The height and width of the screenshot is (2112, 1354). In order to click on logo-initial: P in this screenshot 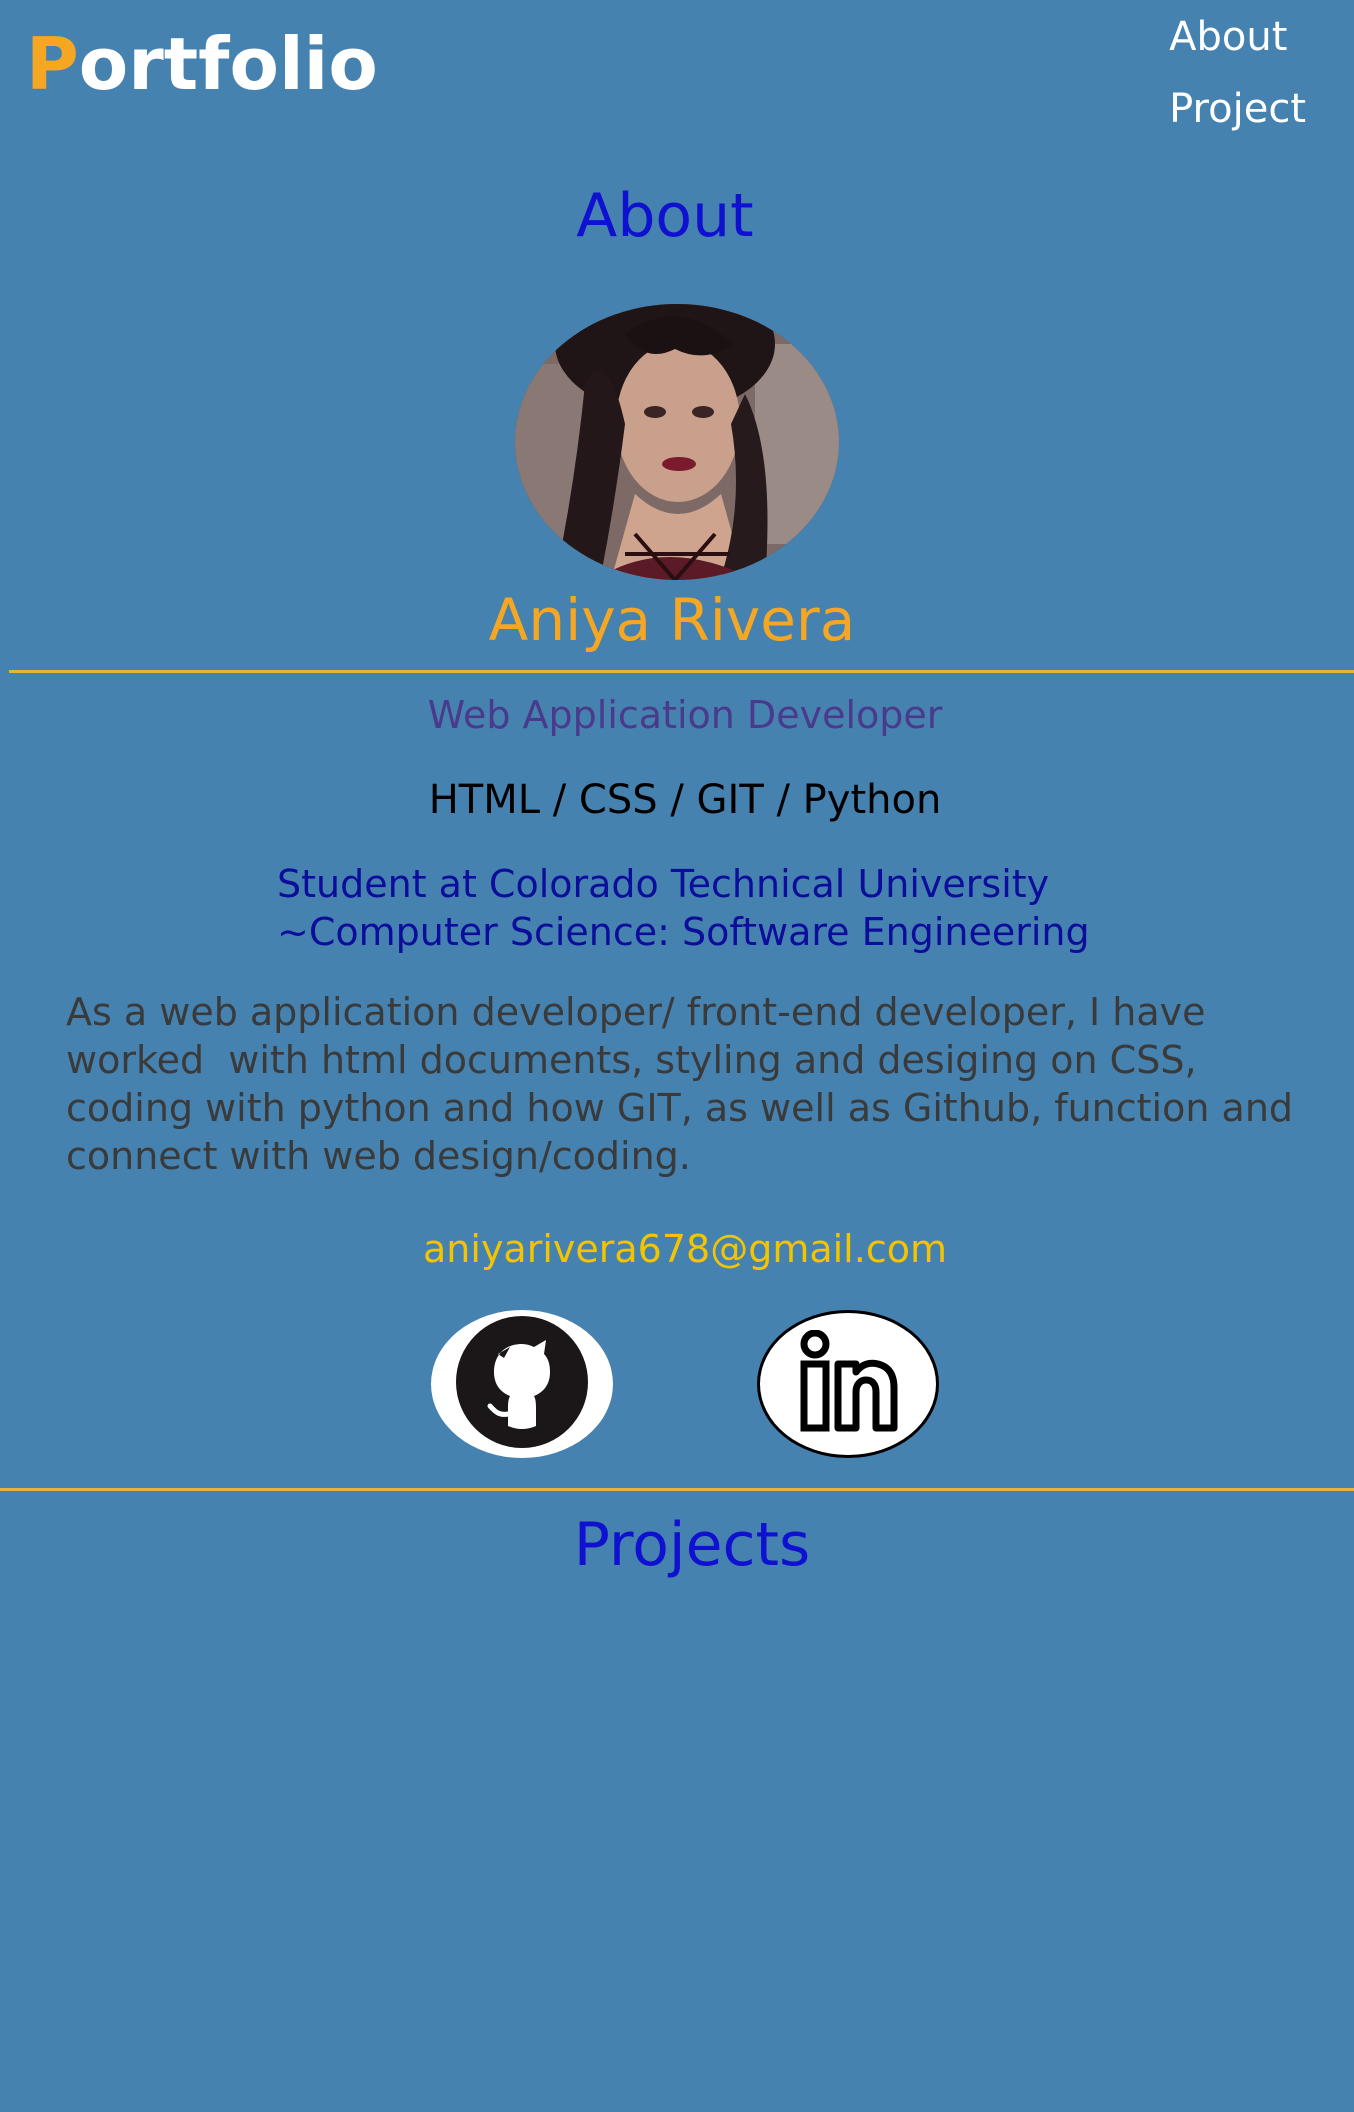, I will do `click(52, 64)`.